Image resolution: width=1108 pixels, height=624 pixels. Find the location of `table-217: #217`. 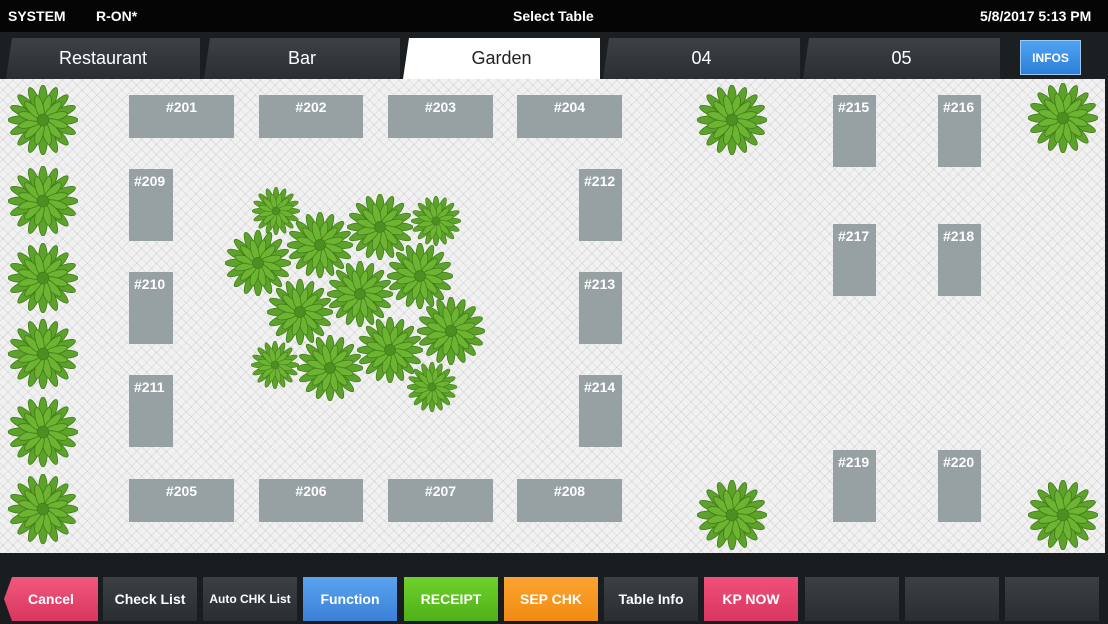

table-217: #217 is located at coordinates (854, 260).